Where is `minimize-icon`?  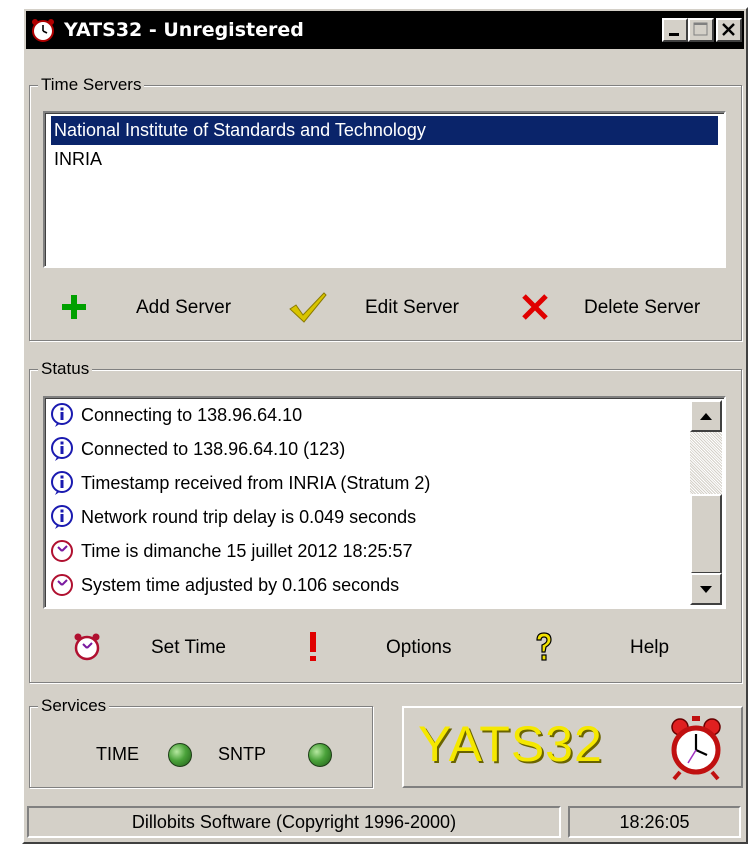
minimize-icon is located at coordinates (674, 34).